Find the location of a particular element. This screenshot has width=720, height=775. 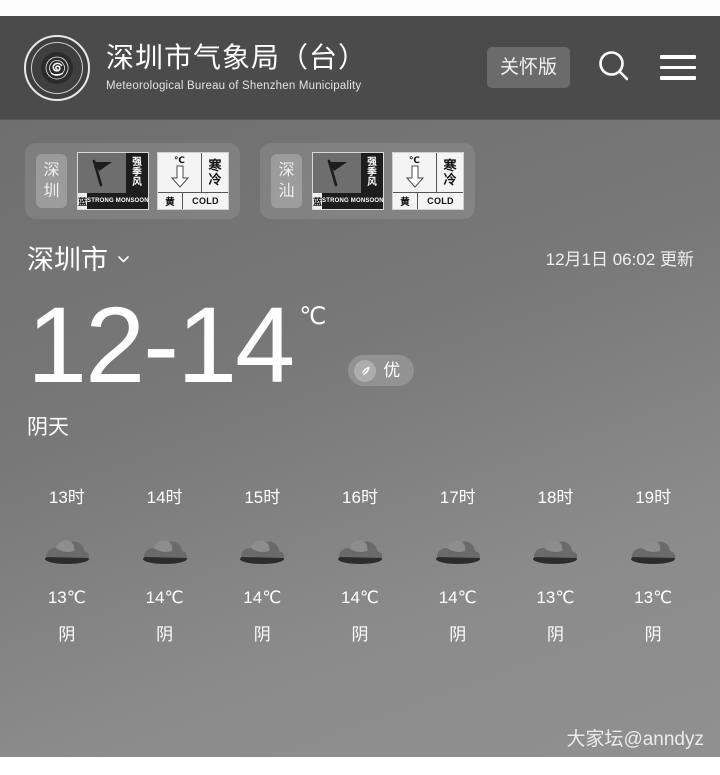

hour-label: 13时 is located at coordinates (66, 497).